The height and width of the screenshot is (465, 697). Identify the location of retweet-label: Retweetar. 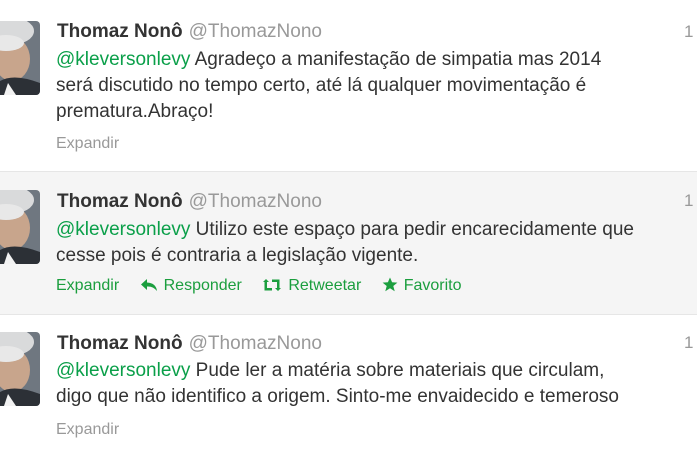
(325, 285).